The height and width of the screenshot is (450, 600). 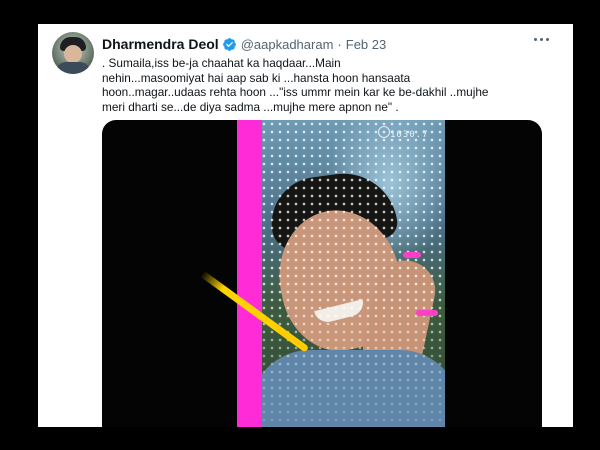 What do you see at coordinates (229, 44) in the screenshot?
I see `verified-badge-icon` at bounding box center [229, 44].